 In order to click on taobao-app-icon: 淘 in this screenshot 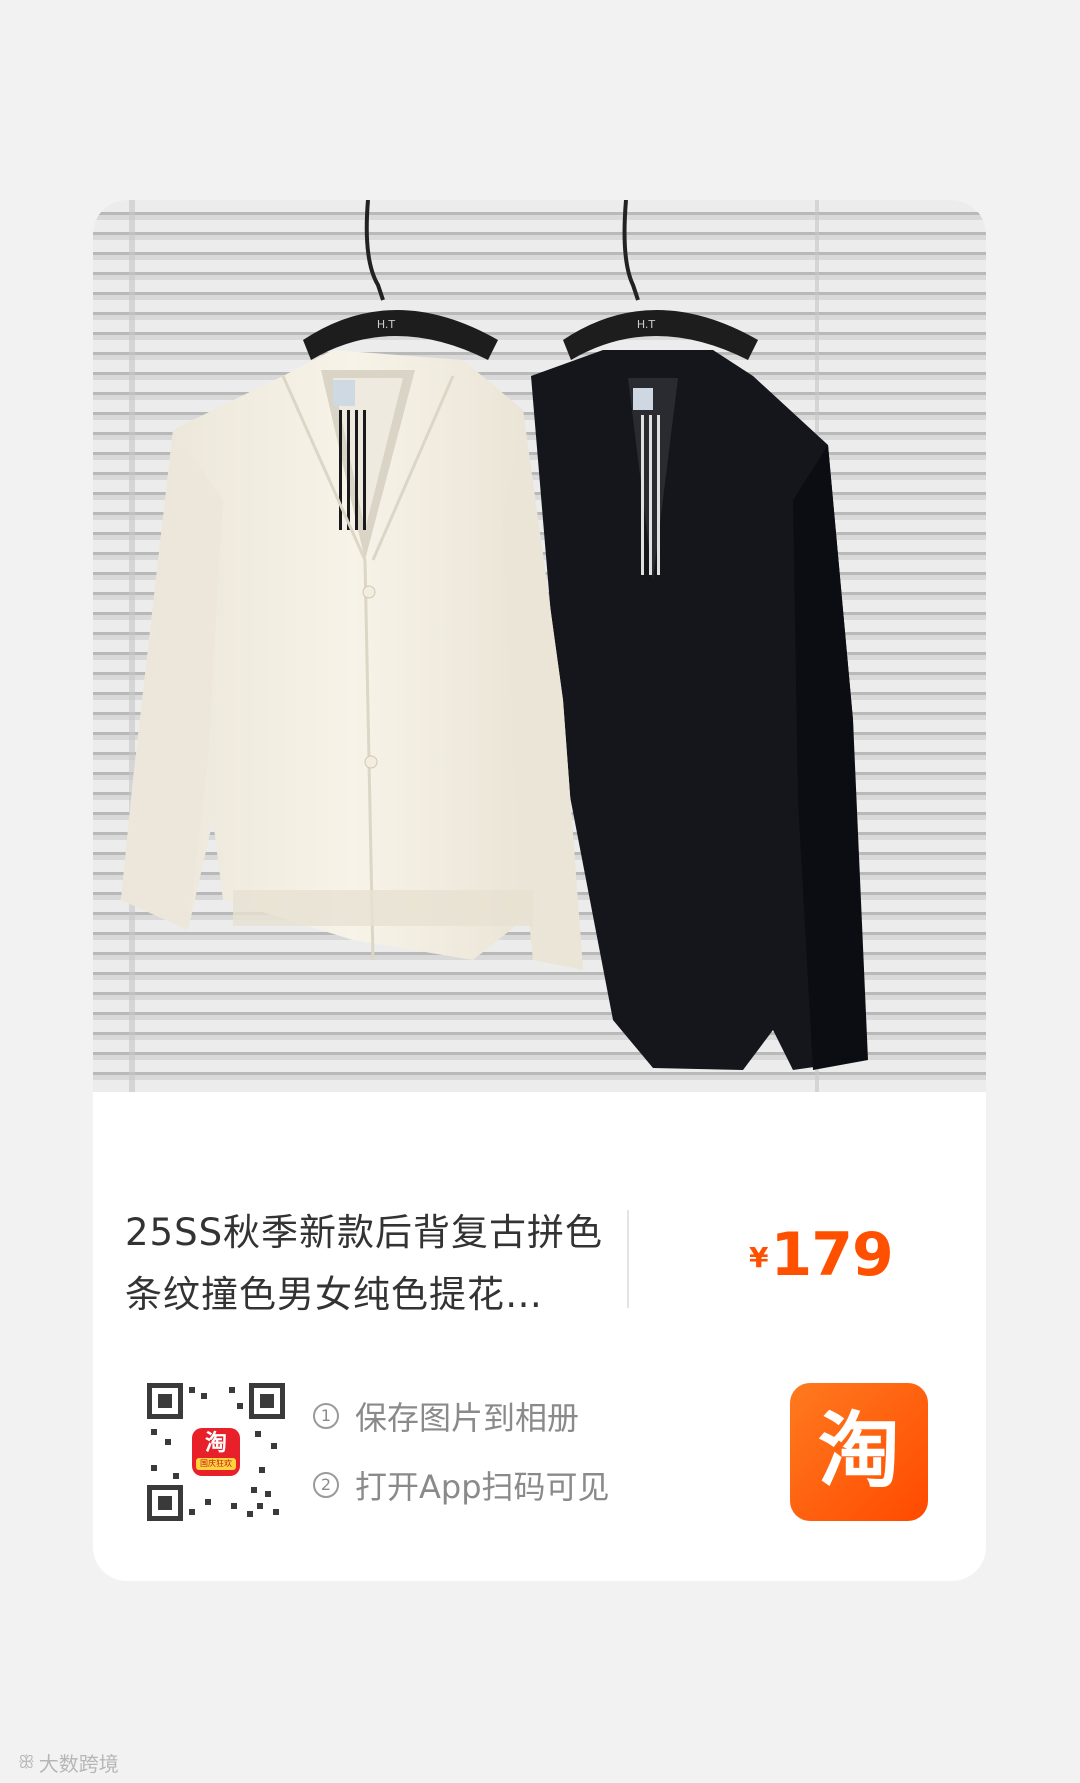, I will do `click(859, 1452)`.